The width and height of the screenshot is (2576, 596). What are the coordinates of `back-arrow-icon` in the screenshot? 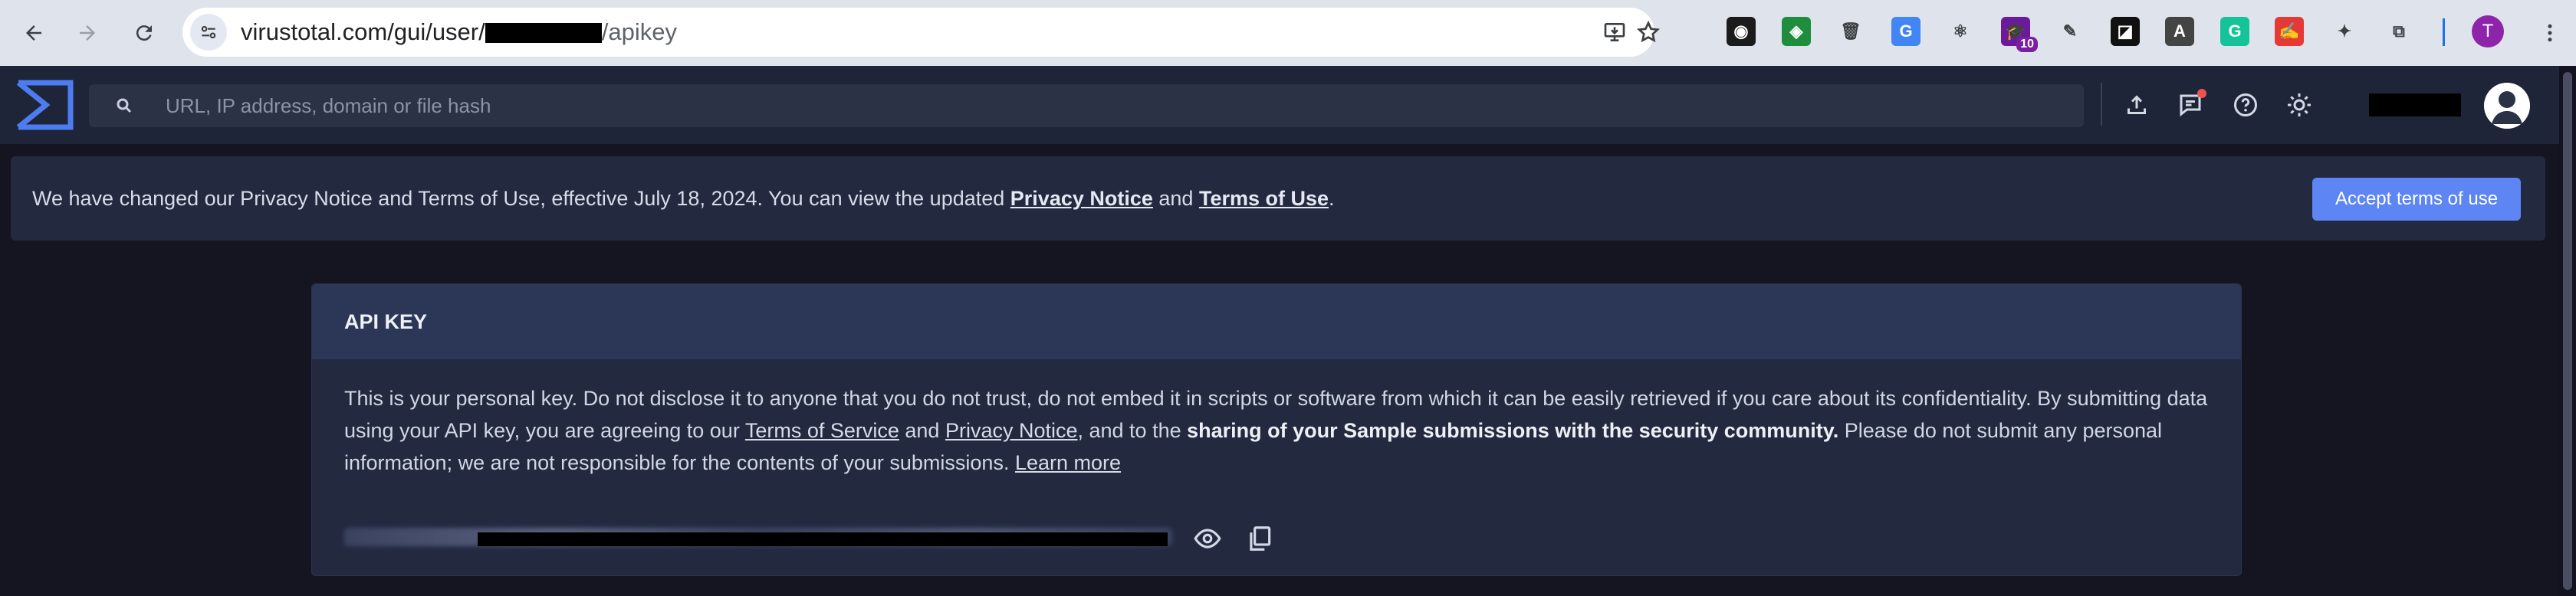 It's located at (34, 33).